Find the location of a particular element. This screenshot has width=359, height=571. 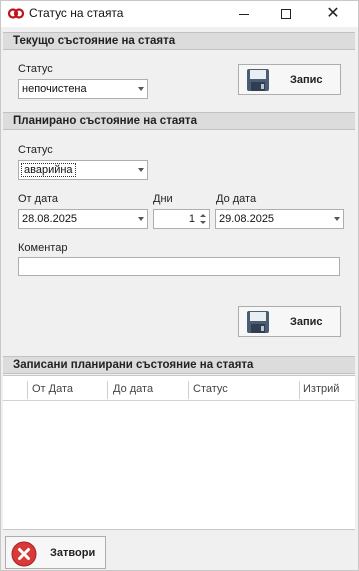

close-button: Затвори is located at coordinates (55, 552).